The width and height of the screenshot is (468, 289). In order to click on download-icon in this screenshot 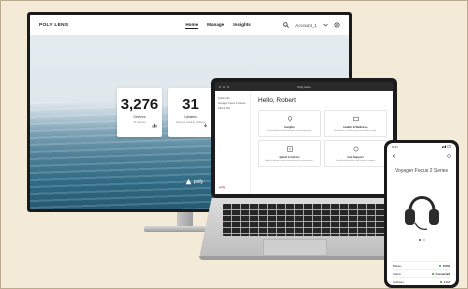, I will do `click(205, 124)`.